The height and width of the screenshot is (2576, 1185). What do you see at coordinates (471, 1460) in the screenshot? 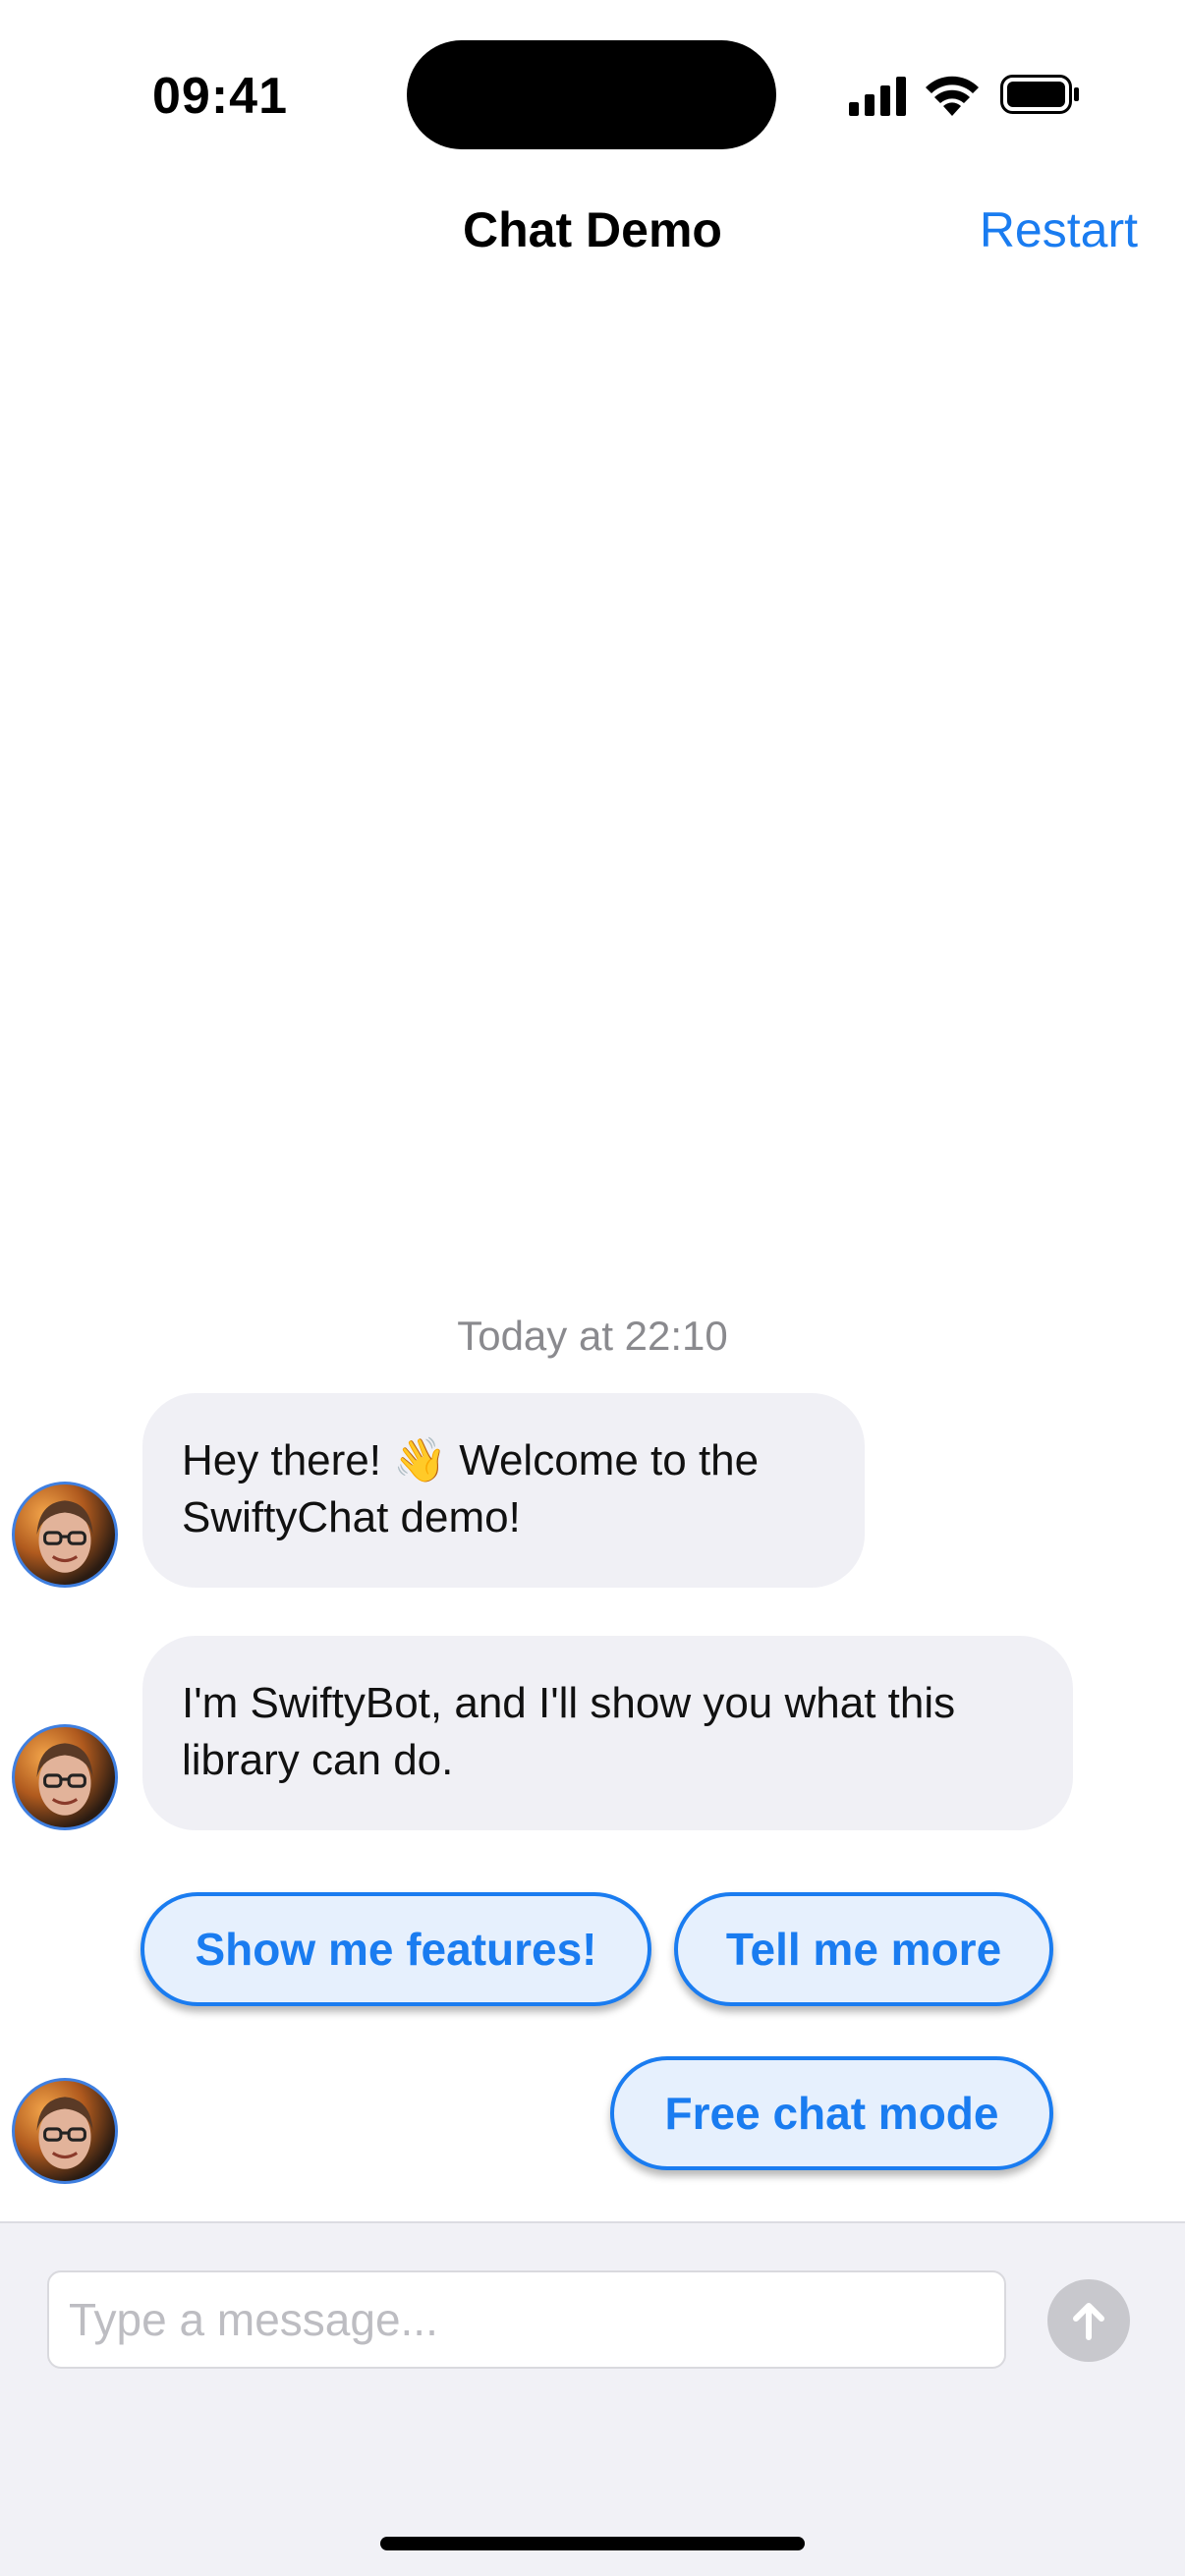
I see `message-text-line: Hey there! 👋 Welcome to the` at bounding box center [471, 1460].